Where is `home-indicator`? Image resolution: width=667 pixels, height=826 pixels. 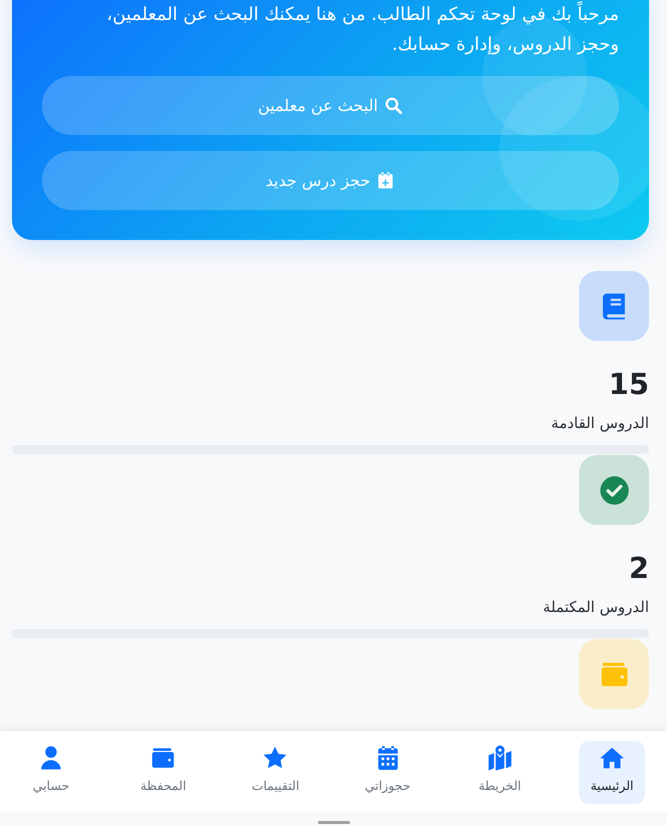 home-indicator is located at coordinates (334, 822).